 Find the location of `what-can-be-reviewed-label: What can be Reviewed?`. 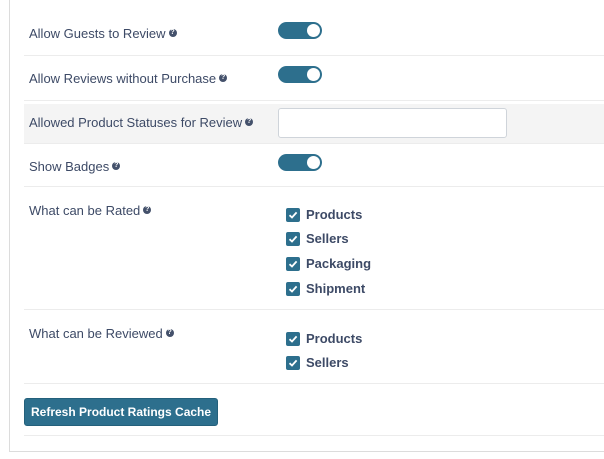

what-can-be-reviewed-label: What can be Reviewed? is located at coordinates (101, 333).